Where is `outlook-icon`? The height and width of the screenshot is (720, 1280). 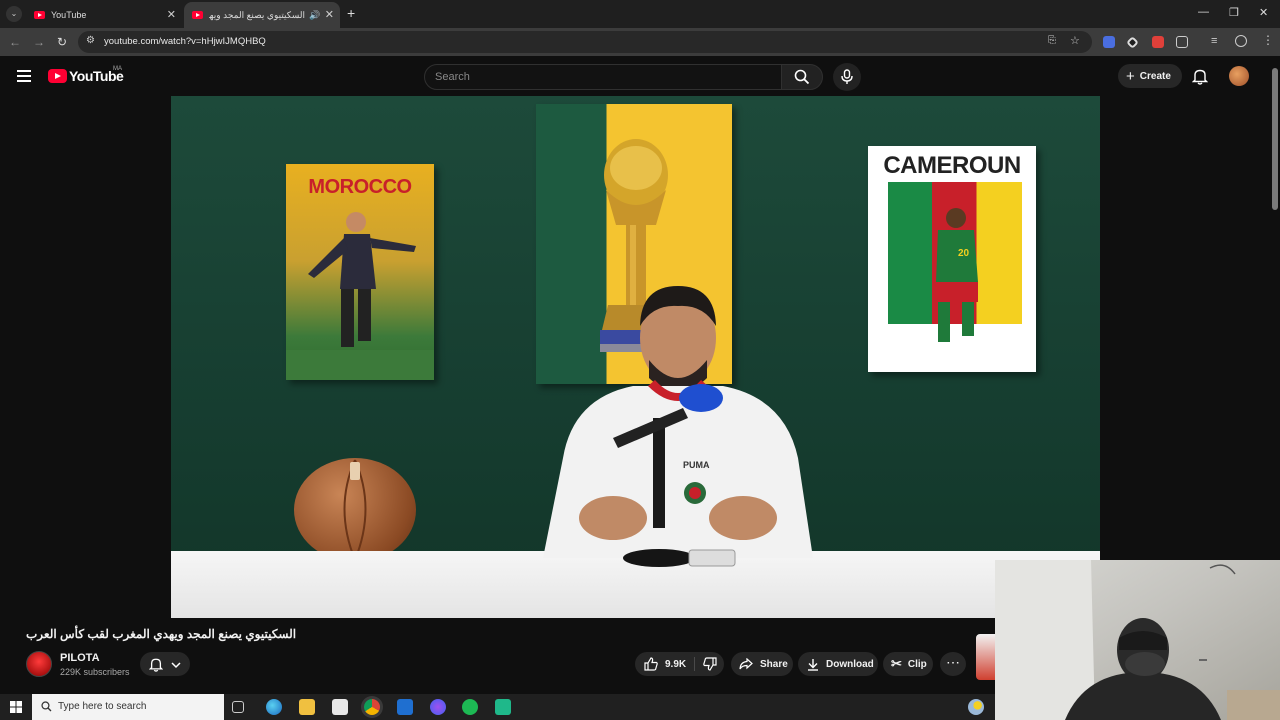 outlook-icon is located at coordinates (405, 707).